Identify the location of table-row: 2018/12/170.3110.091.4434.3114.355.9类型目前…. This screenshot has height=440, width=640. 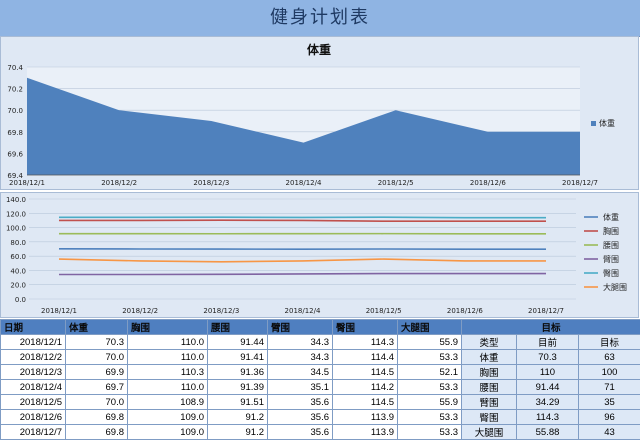
(320, 342).